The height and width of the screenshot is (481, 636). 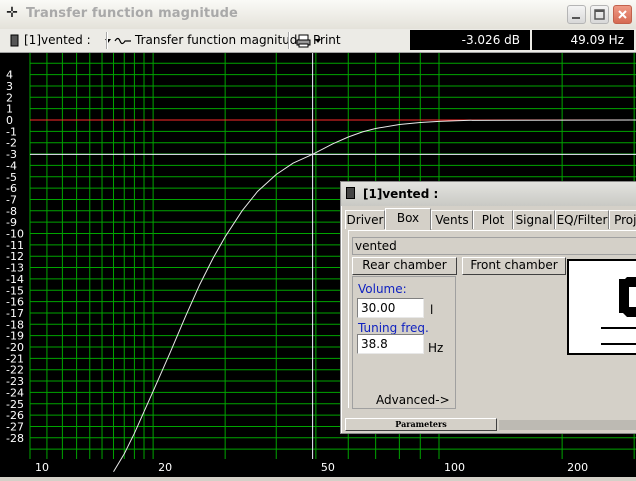 What do you see at coordinates (514, 266) in the screenshot?
I see `front-chamber-button: Front chamber` at bounding box center [514, 266].